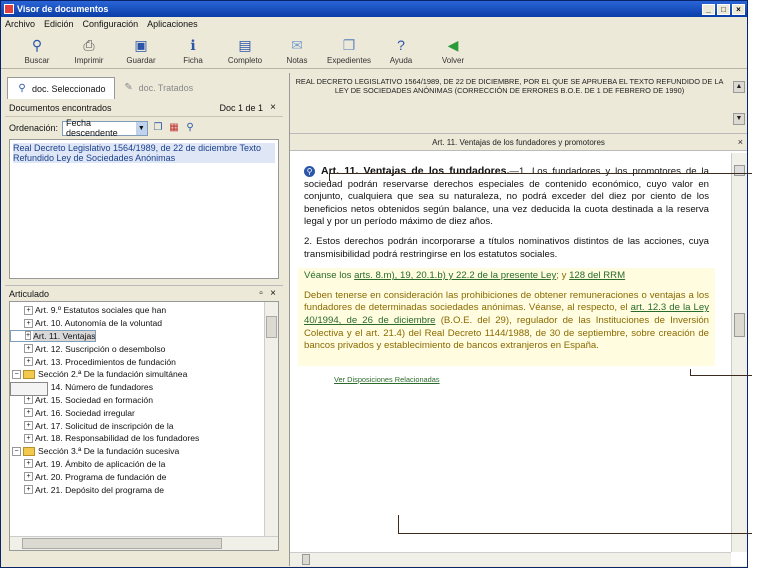 The height and width of the screenshot is (574, 760). What do you see at coordinates (597, 275) in the screenshot?
I see `note-1-link2: 128 del RRM` at bounding box center [597, 275].